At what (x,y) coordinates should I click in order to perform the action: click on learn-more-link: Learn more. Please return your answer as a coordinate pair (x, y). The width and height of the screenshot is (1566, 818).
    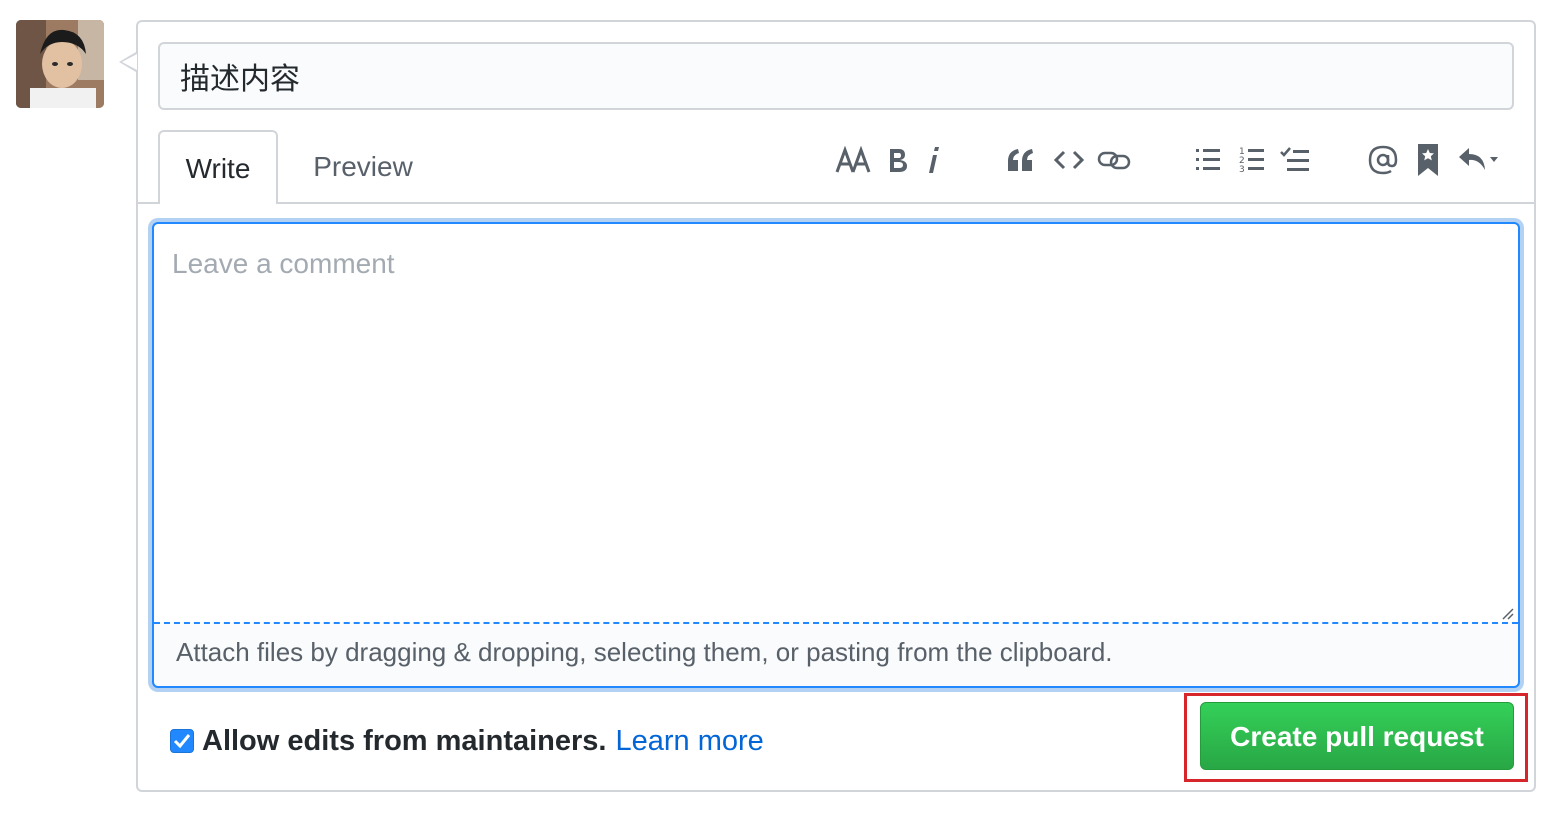
    Looking at the image, I should click on (689, 741).